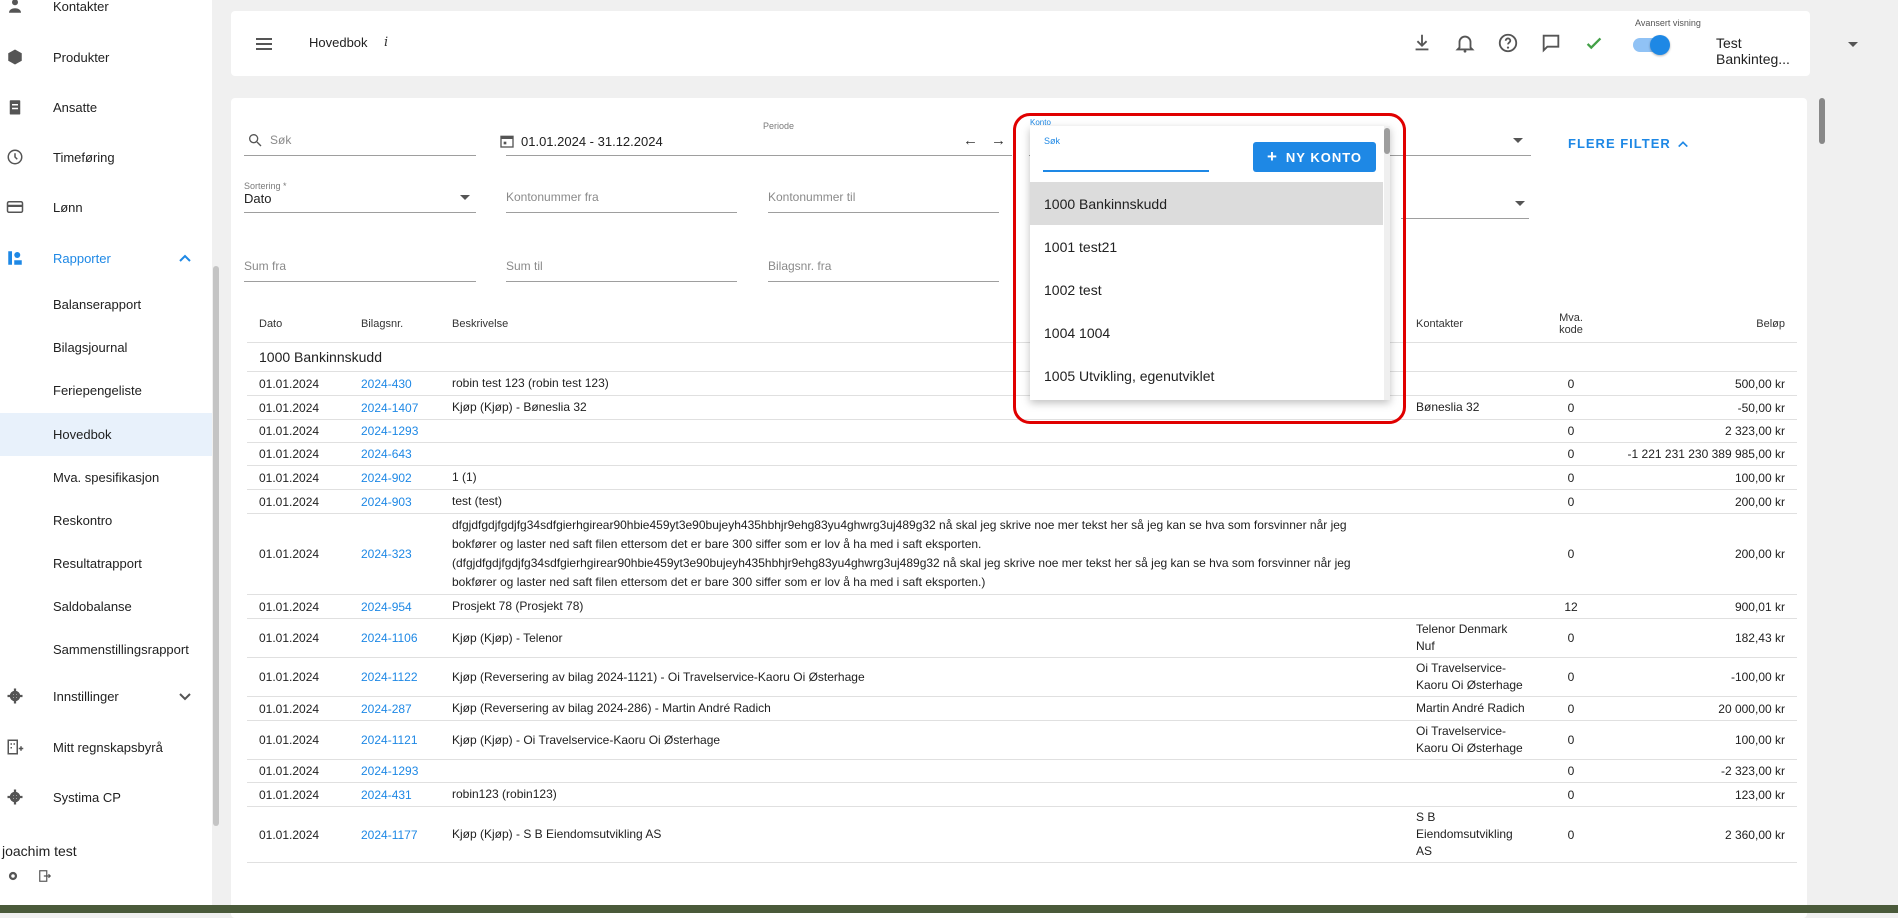  Describe the element at coordinates (1472, 431) in the screenshot. I see `row-contact` at that location.